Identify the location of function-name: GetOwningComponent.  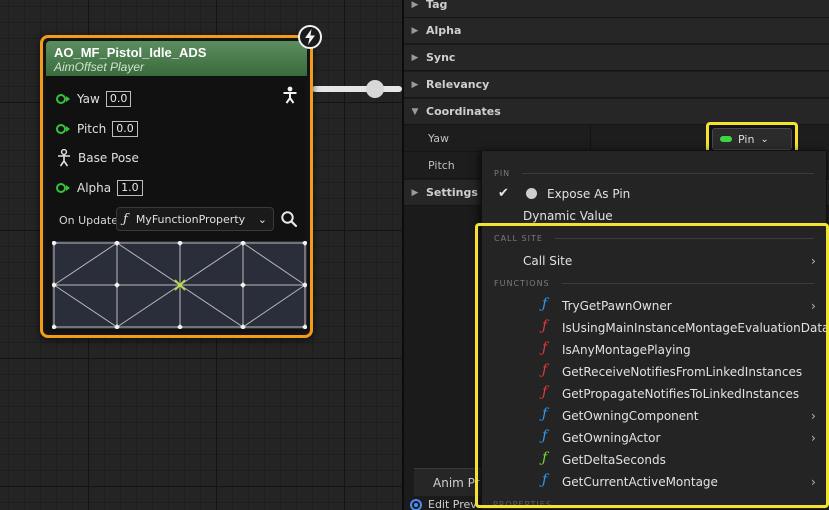
(630, 416).